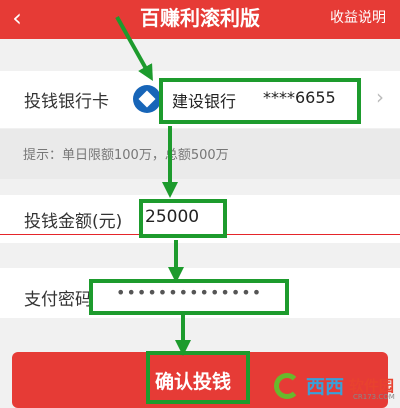  I want to click on bank-card-row: 投钱银行卡 建设银行 ****6655 ›, so click(200, 99).